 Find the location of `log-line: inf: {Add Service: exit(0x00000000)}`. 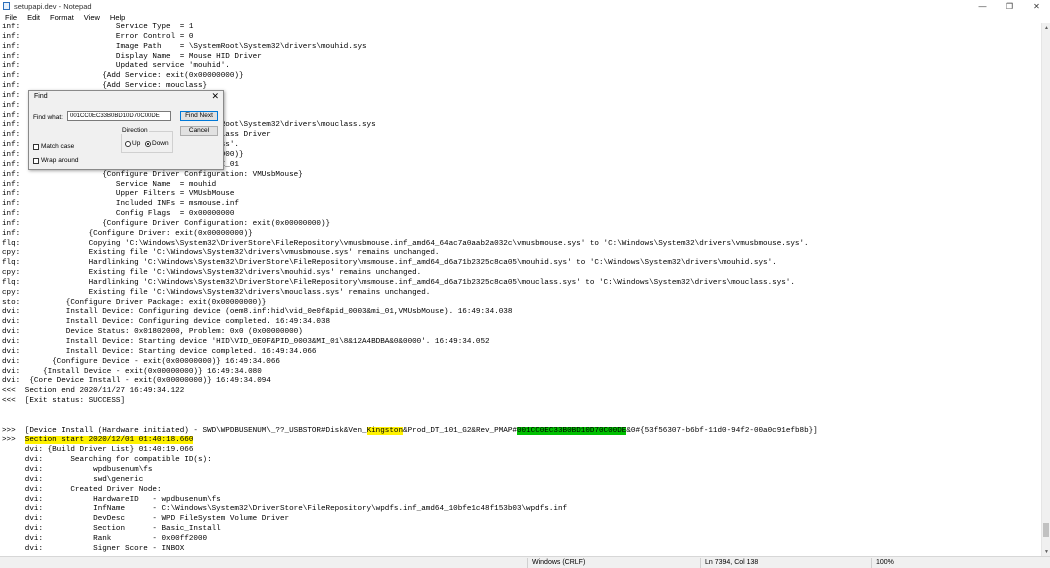

log-line: inf: {Add Service: exit(0x00000000)} is located at coordinates (123, 76).